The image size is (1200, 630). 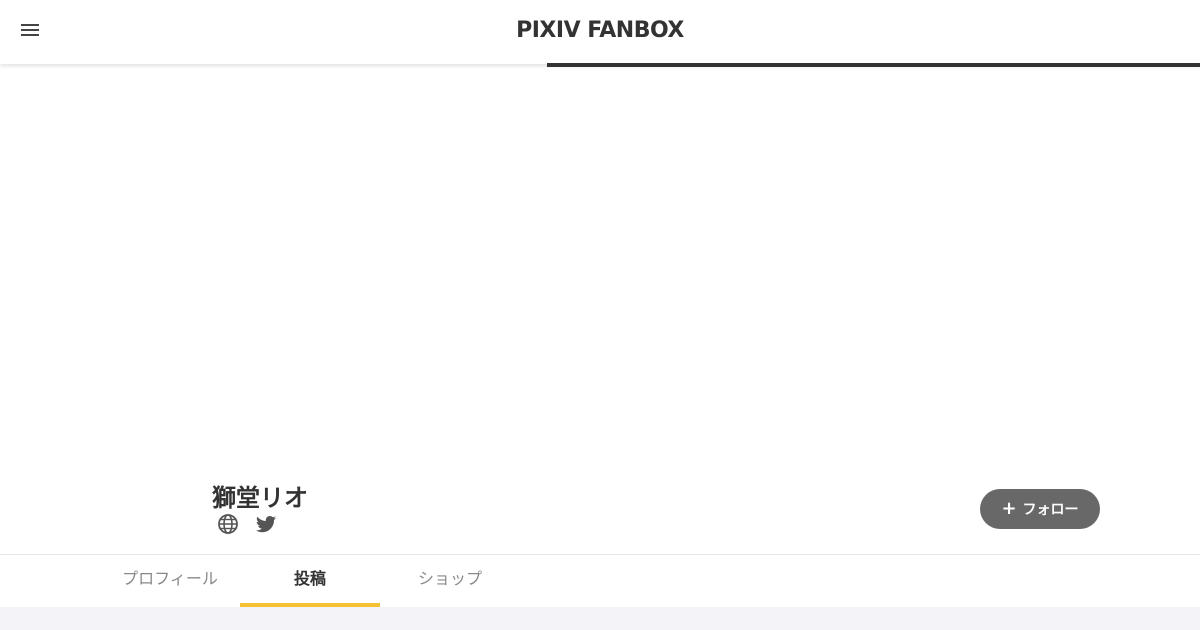 What do you see at coordinates (247, 524) in the screenshot?
I see `creator-links` at bounding box center [247, 524].